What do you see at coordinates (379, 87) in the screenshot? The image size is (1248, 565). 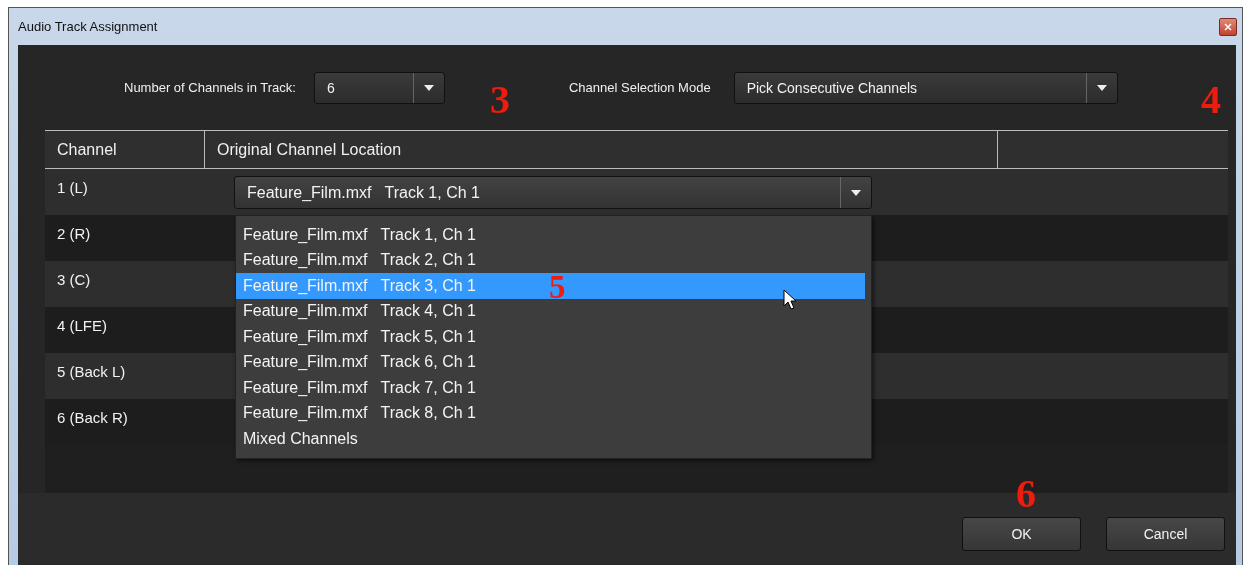 I see `channel-count-dropdown: 6` at bounding box center [379, 87].